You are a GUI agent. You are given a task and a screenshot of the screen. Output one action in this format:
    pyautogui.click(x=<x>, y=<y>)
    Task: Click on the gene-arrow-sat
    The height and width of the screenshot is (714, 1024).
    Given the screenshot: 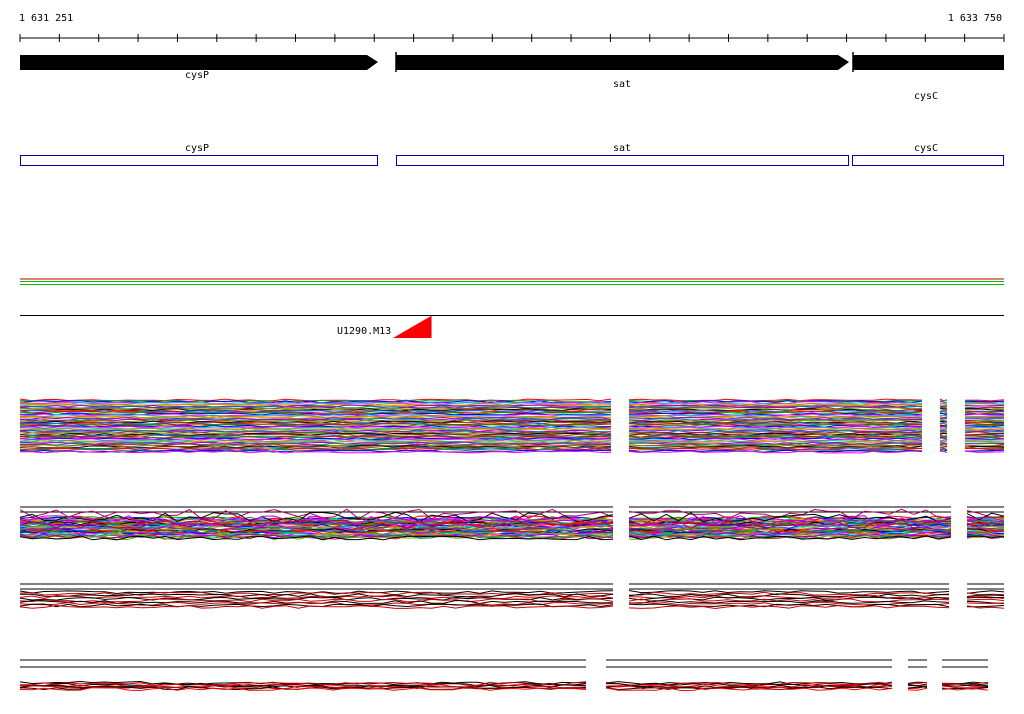 What is the action you would take?
    pyautogui.click(x=622, y=62)
    